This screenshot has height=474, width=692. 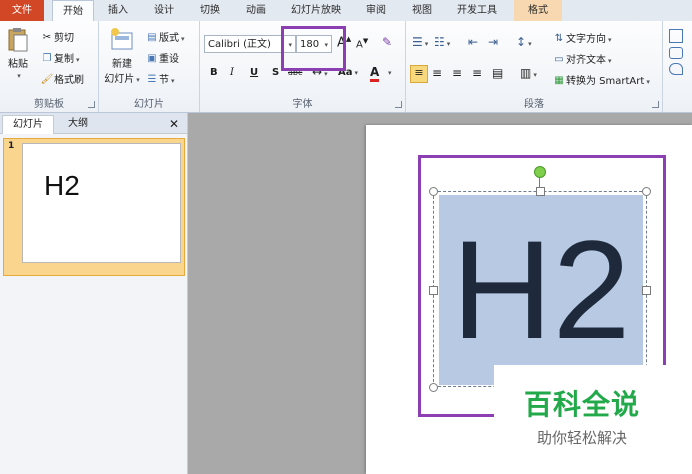 I want to click on new-slide-label: 新建, so click(x=122, y=64).